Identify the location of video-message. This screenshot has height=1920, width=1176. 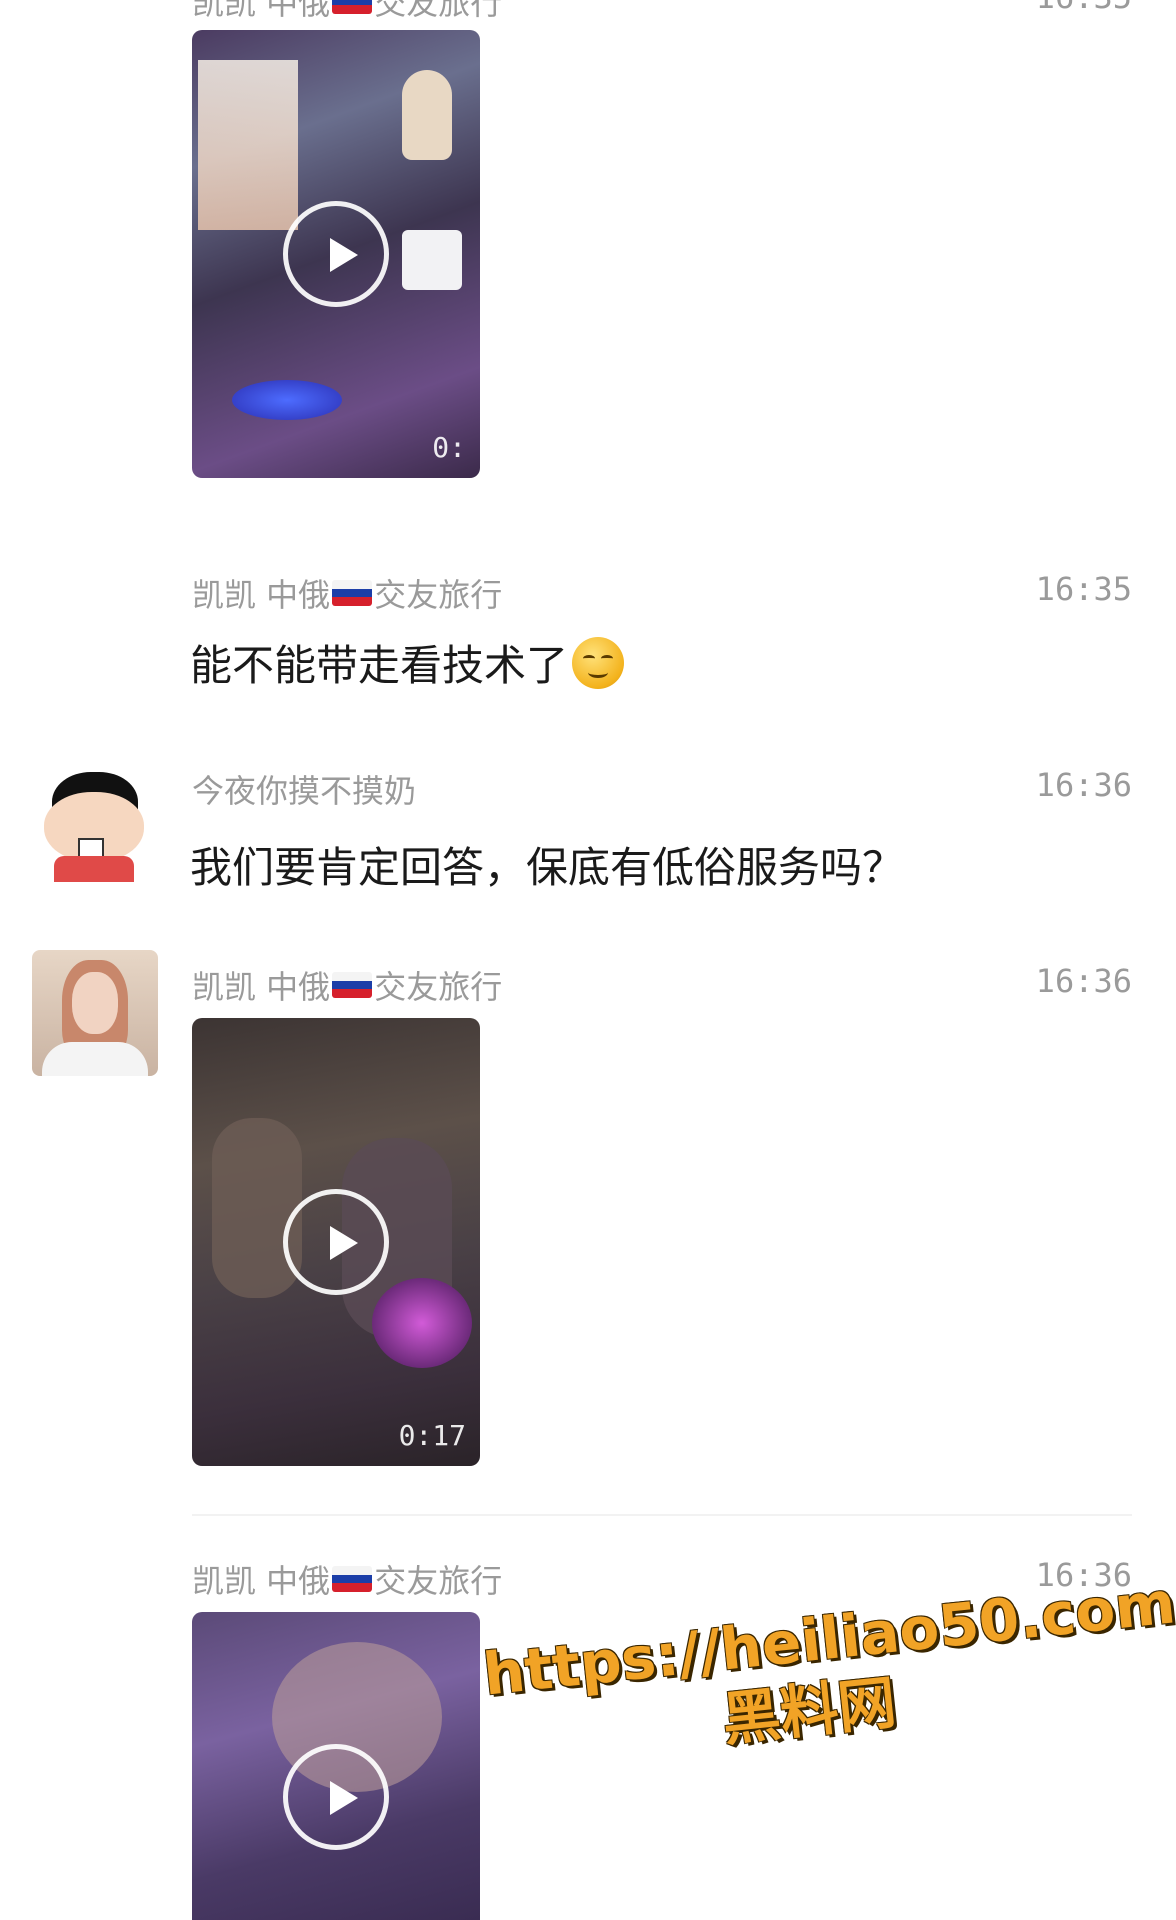
(336, 1766).